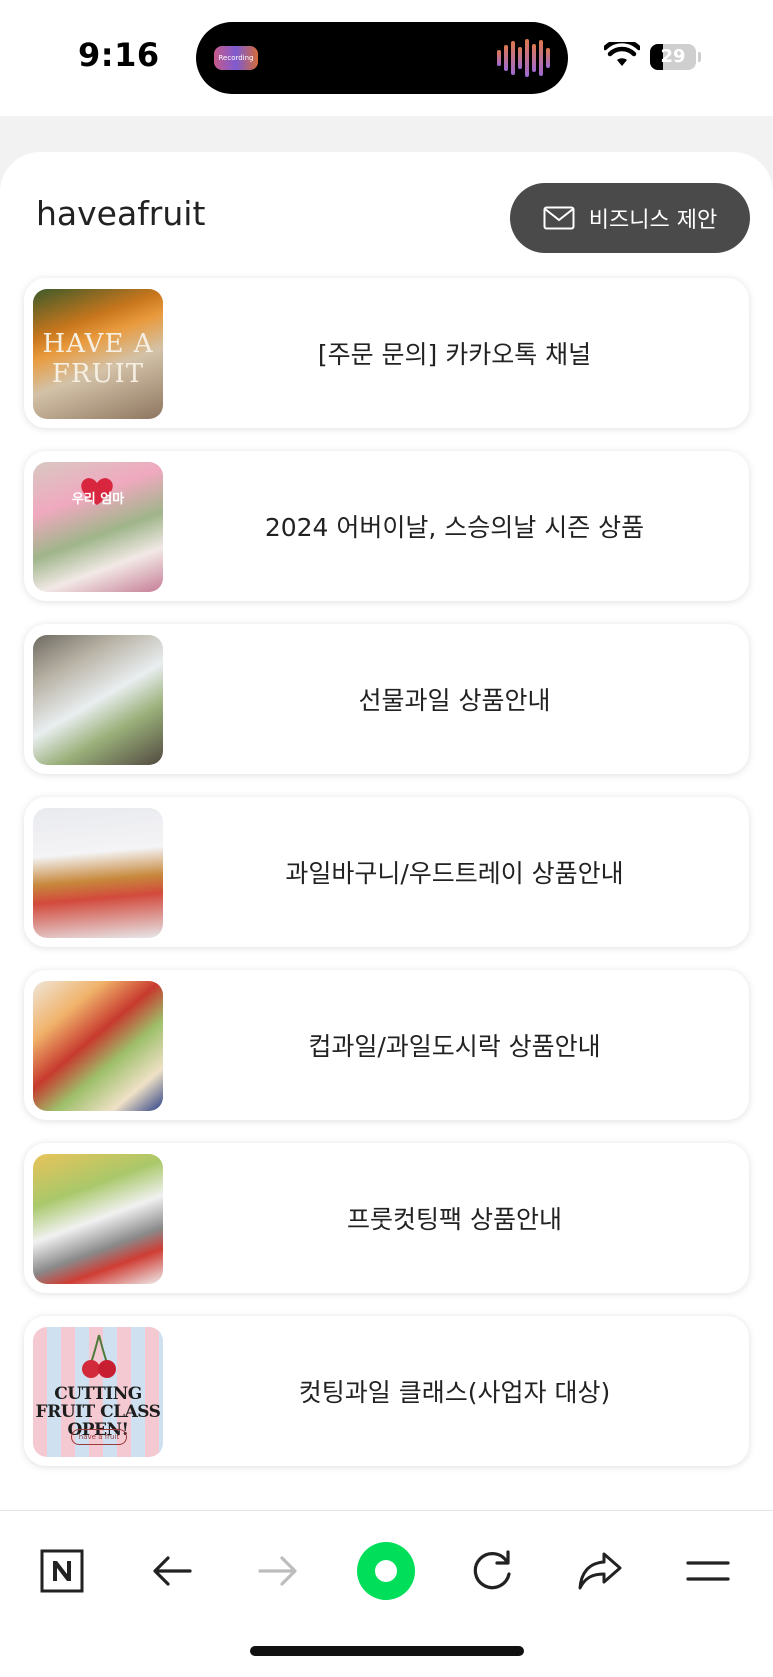  What do you see at coordinates (121, 213) in the screenshot?
I see `profile-name: haveafruit` at bounding box center [121, 213].